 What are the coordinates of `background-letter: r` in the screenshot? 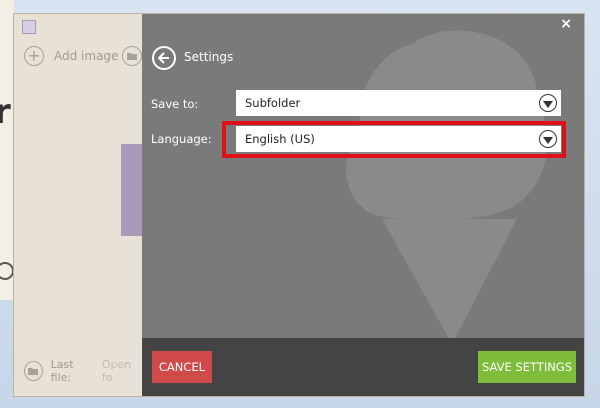 It's located at (5, 112).